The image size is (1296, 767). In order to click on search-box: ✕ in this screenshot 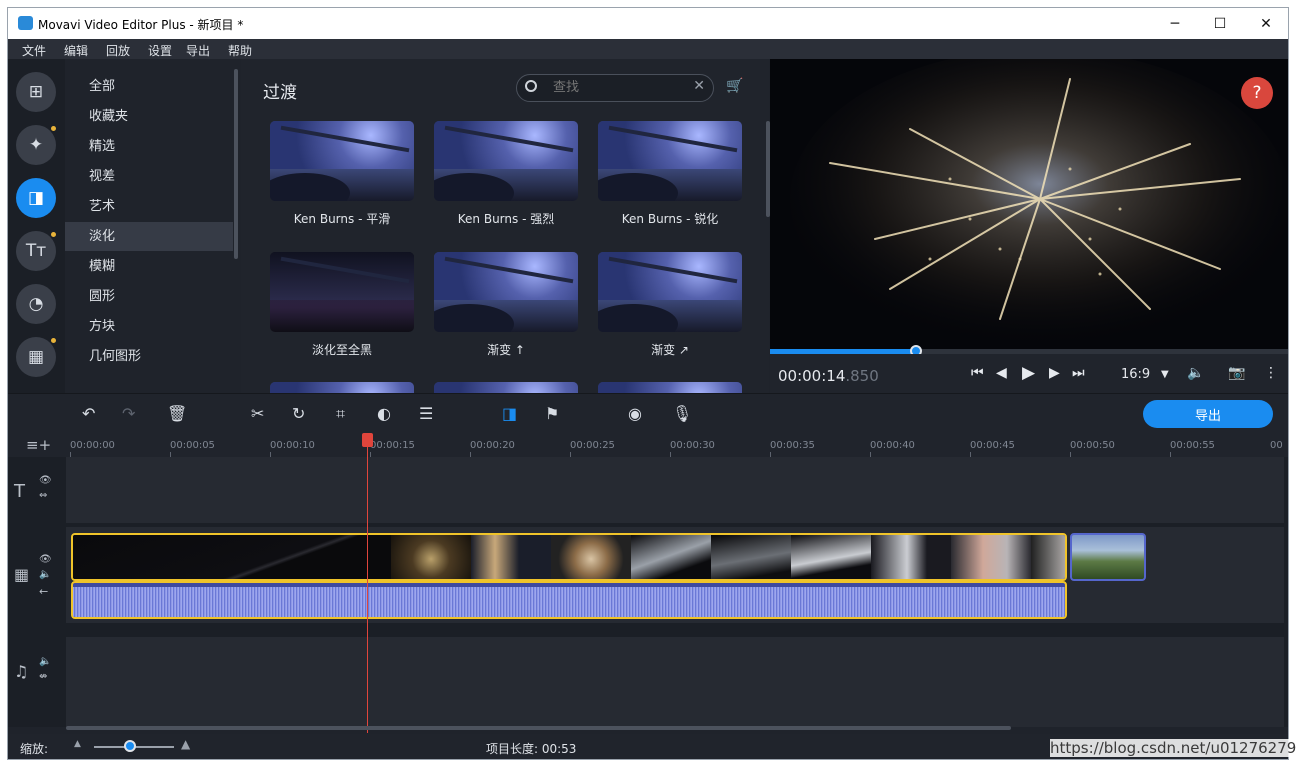, I will do `click(615, 88)`.